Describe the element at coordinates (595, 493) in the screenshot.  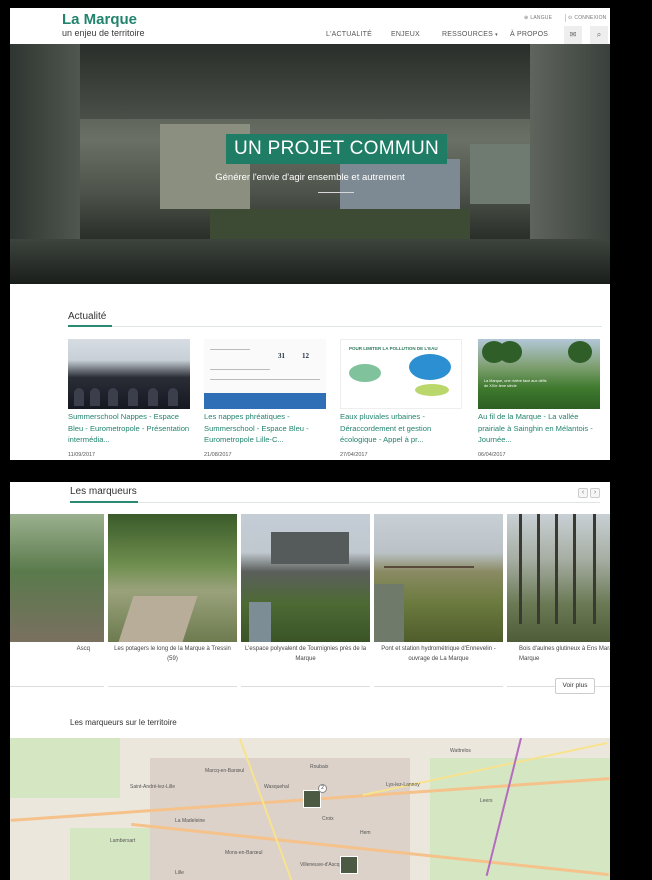
I see `carousel-next-button: ›` at that location.